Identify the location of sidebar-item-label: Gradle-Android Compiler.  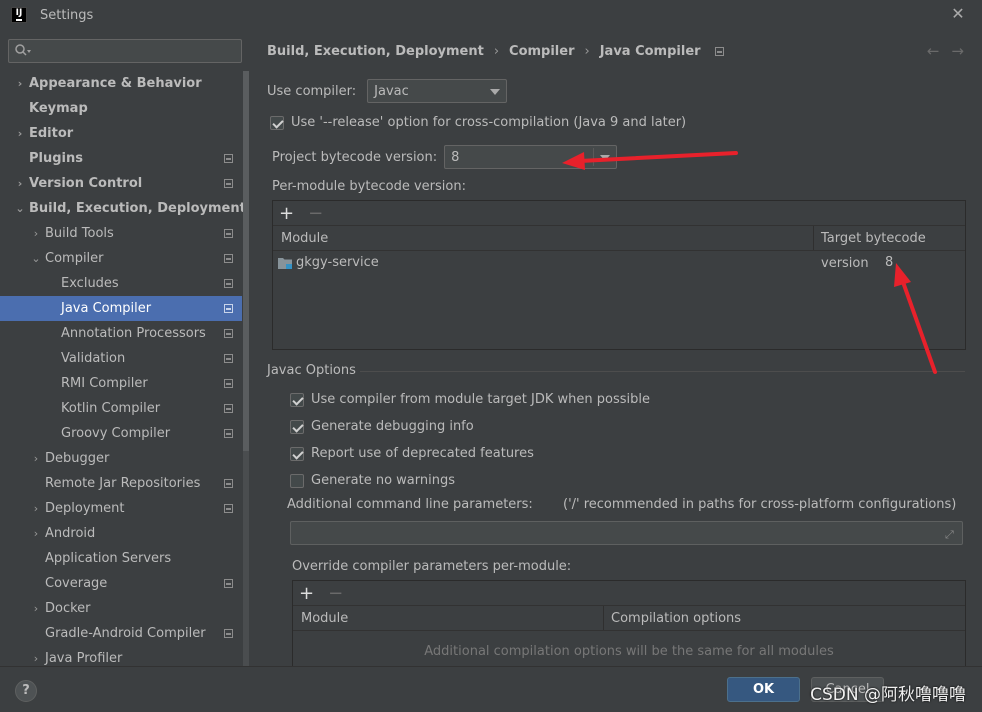
(125, 633).